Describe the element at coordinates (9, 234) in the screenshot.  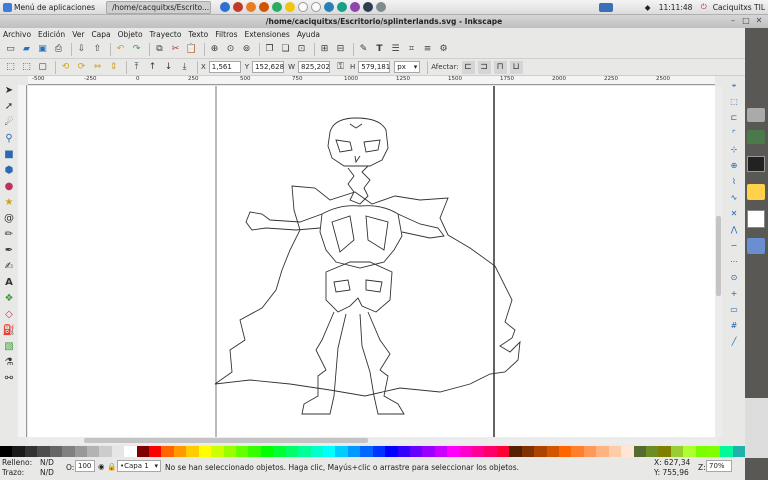
I see `pencil-tool-icon: ✏` at that location.